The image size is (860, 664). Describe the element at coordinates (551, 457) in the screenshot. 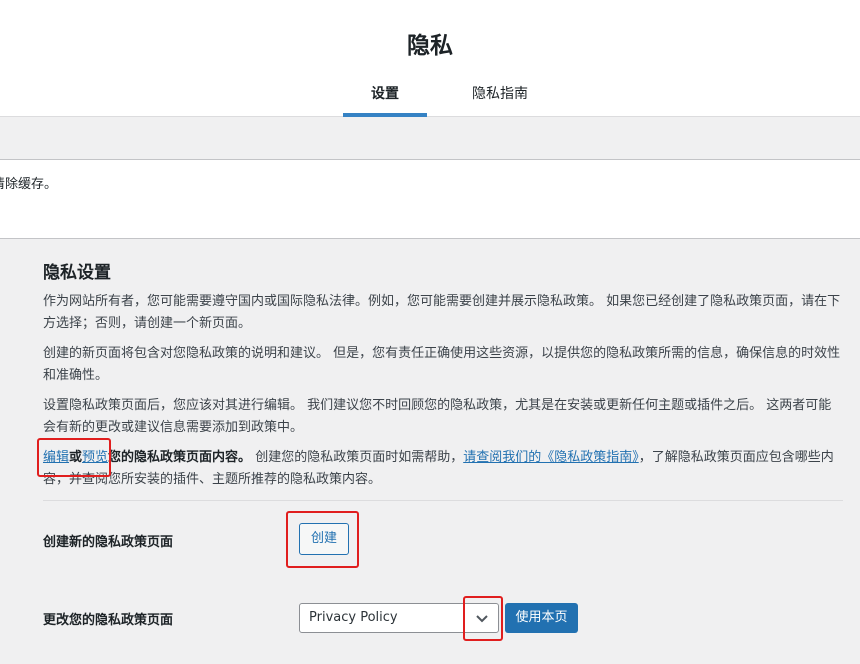

I see `privacy-guide-link: 请查阅我们的《隐私政策指南》` at that location.